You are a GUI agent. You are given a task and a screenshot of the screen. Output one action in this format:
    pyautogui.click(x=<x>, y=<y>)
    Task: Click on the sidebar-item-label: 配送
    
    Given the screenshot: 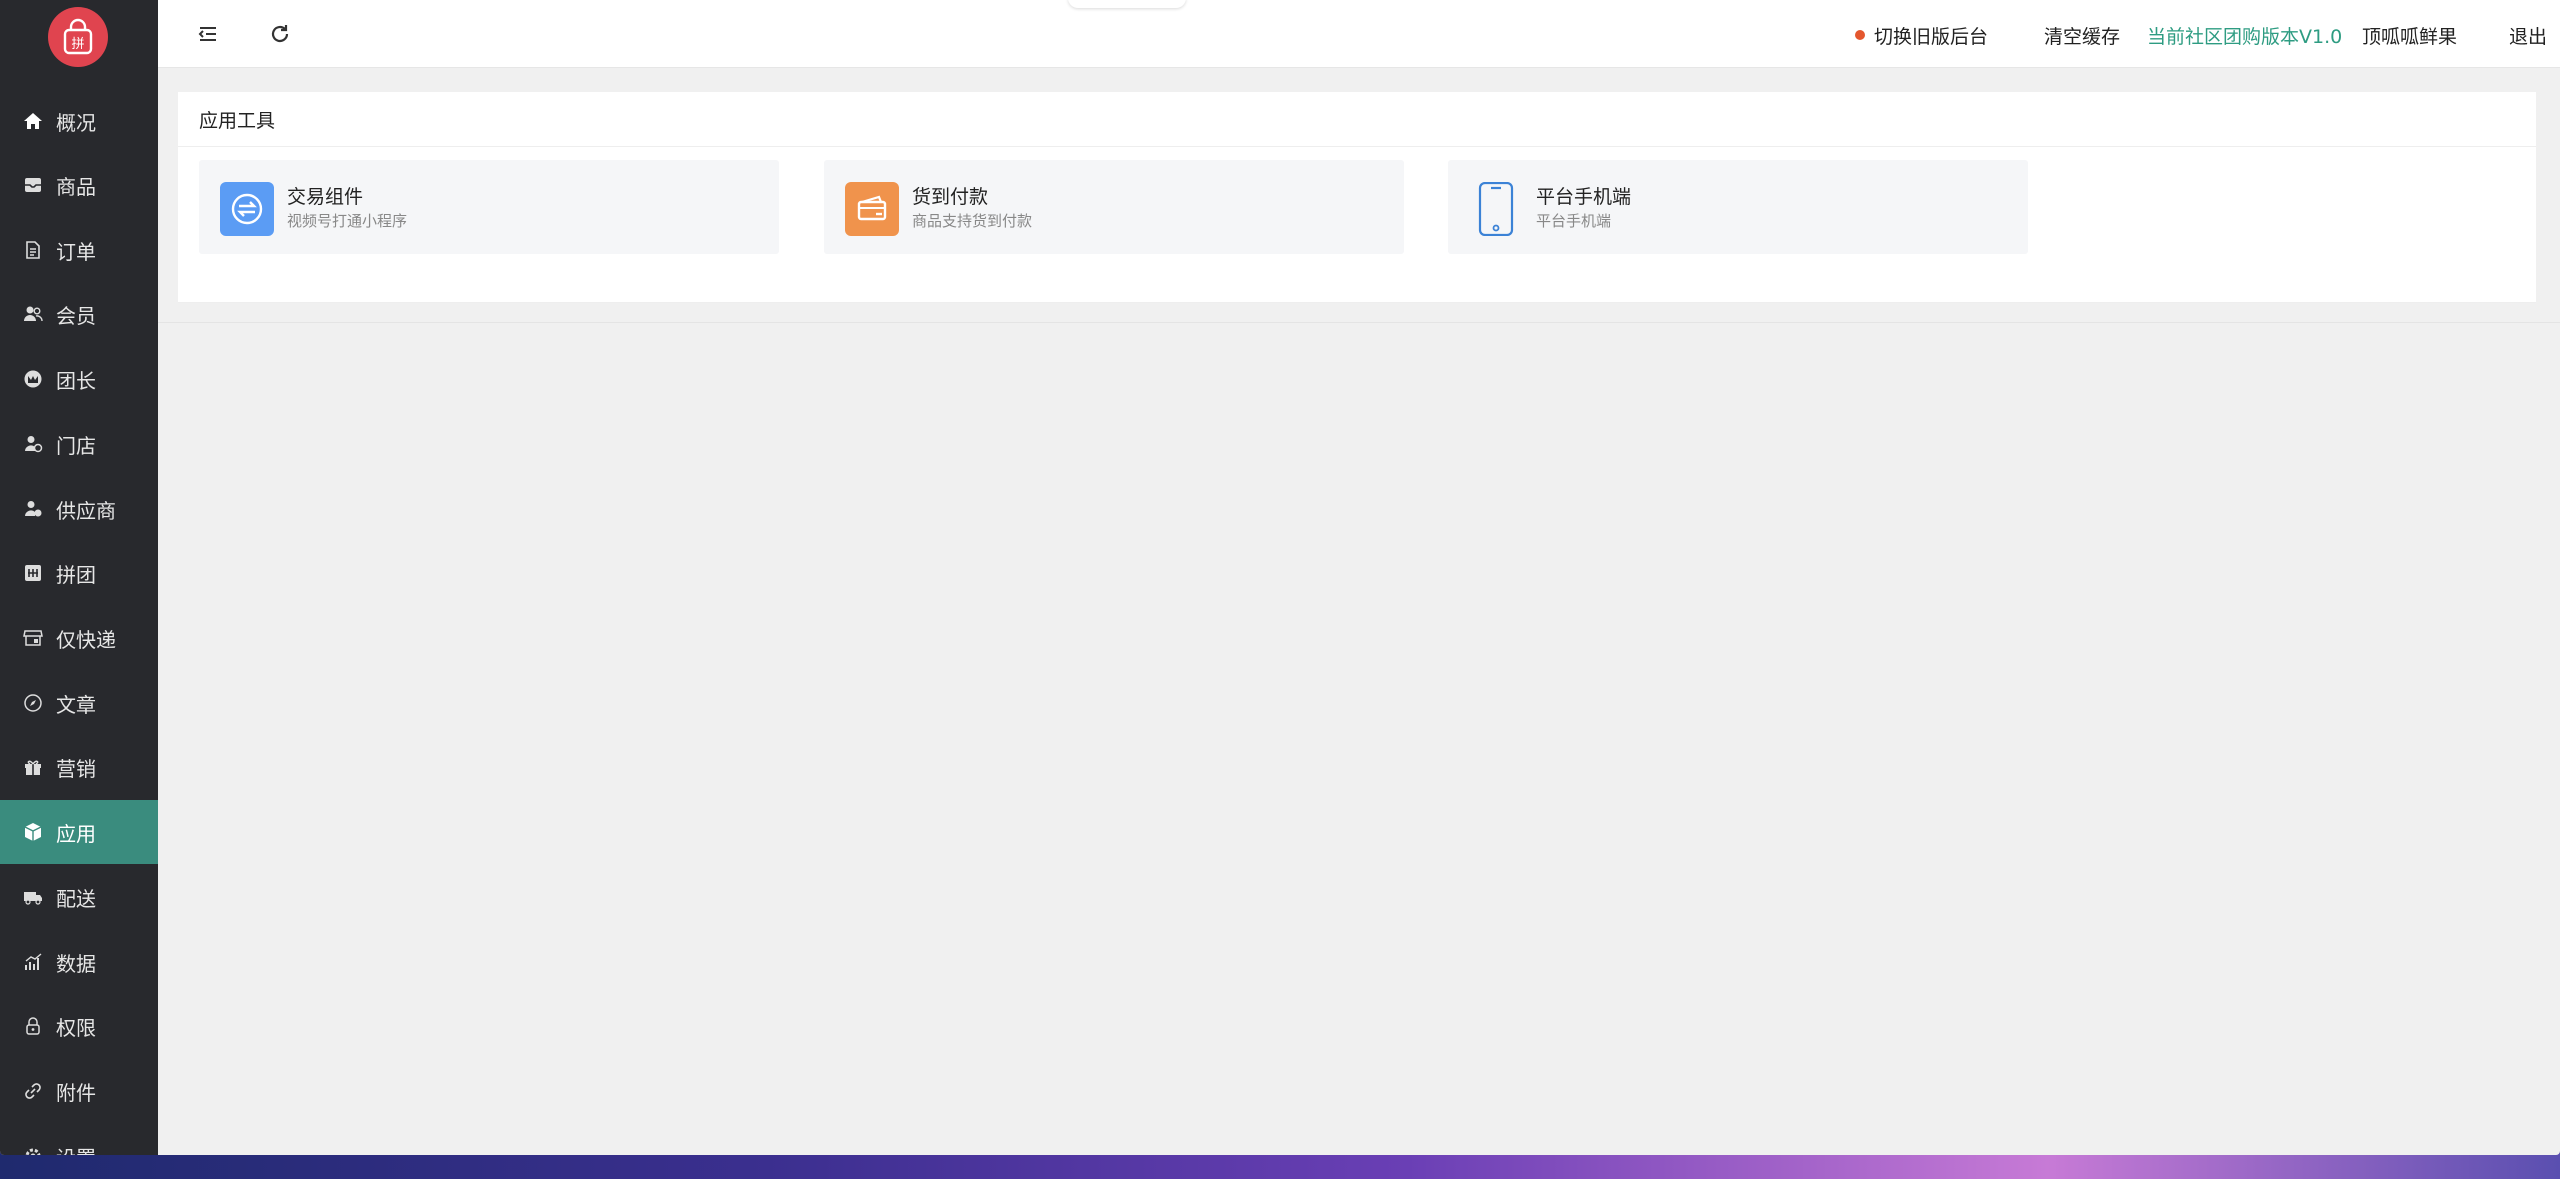 What is the action you would take?
    pyautogui.click(x=76, y=898)
    